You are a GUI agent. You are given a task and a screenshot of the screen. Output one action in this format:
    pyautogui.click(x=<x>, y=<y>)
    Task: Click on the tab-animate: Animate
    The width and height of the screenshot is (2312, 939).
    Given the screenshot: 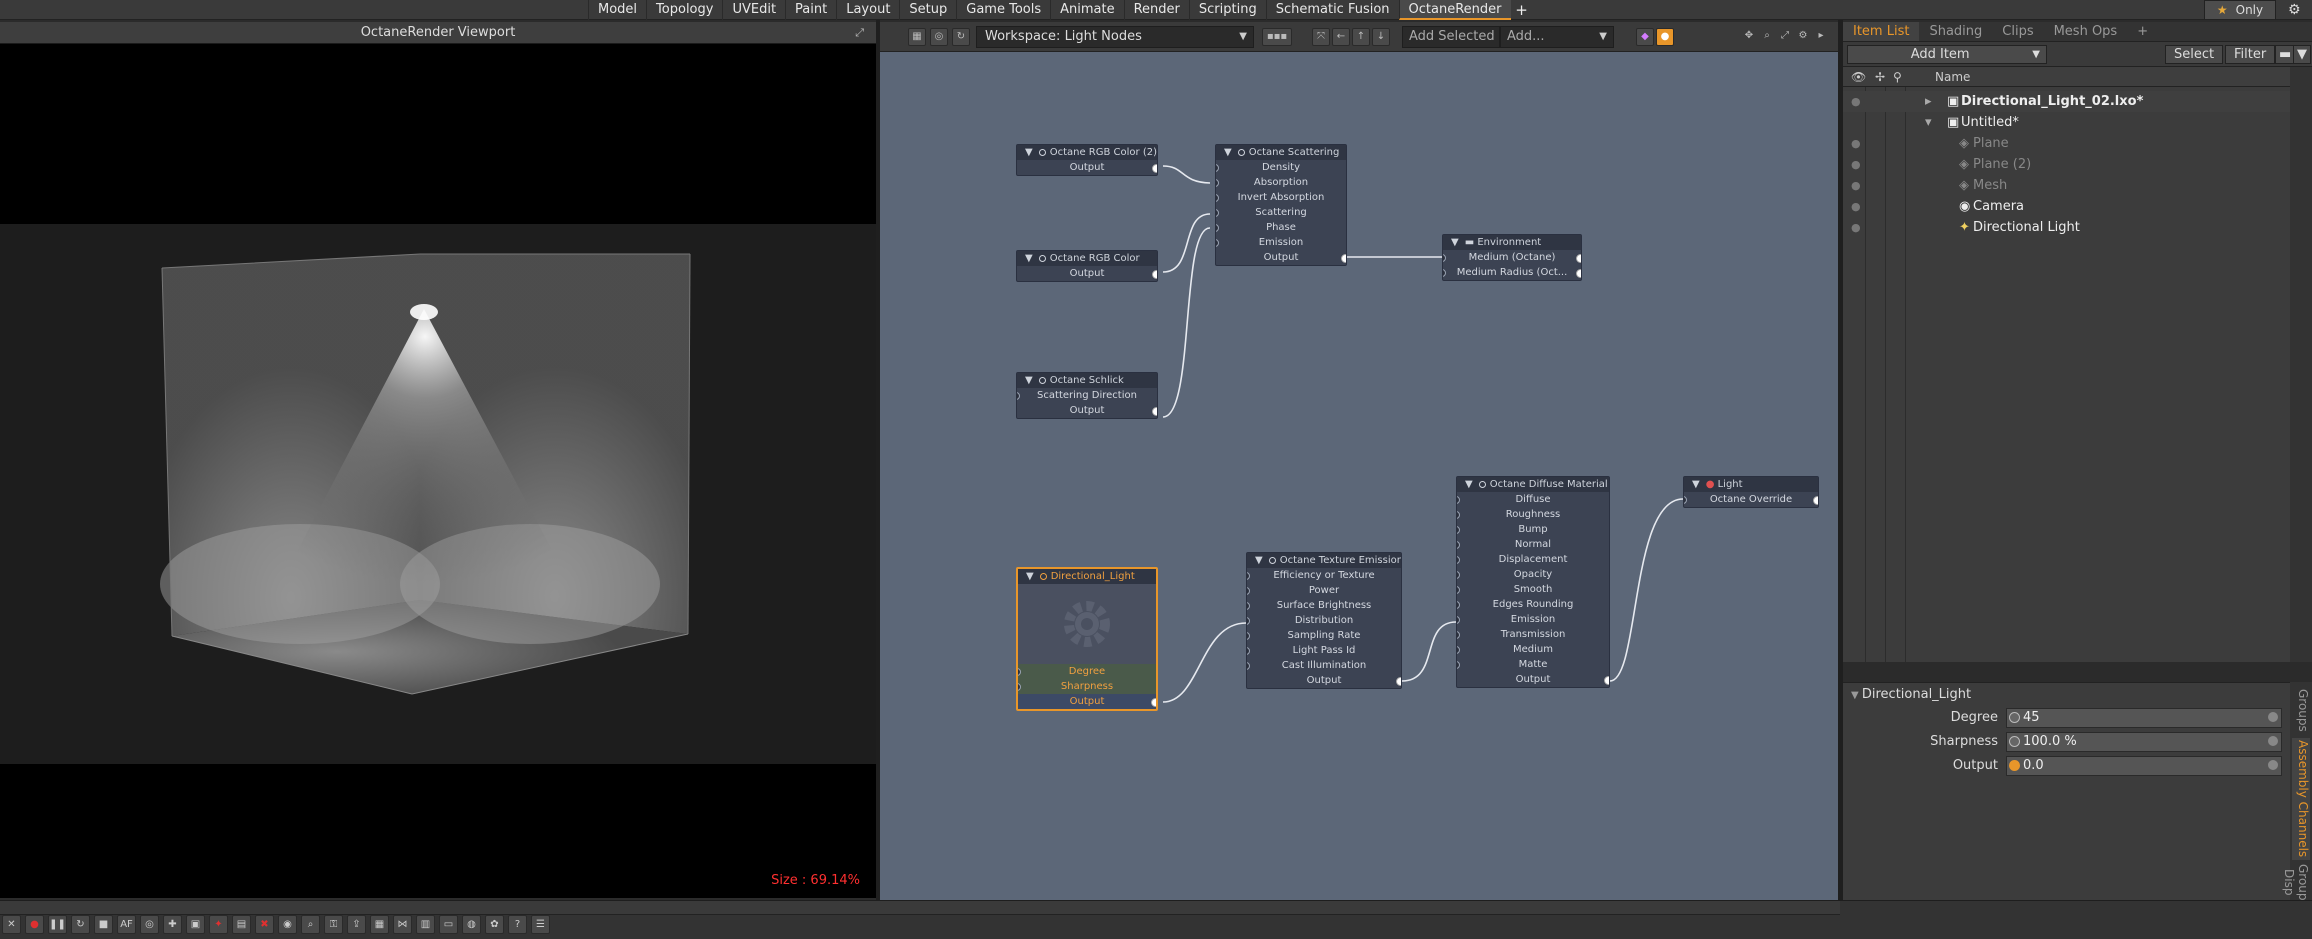 What is the action you would take?
    pyautogui.click(x=1086, y=10)
    